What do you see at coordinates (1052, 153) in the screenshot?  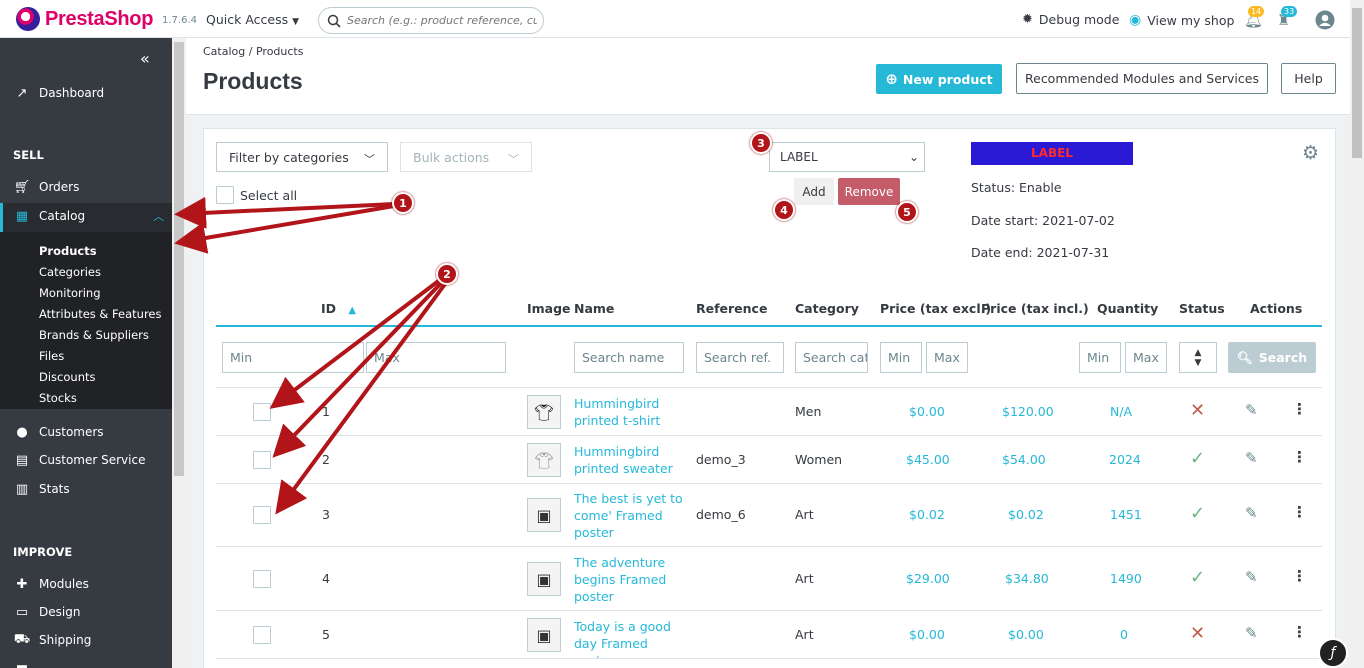 I see `label-preview: LABEL` at bounding box center [1052, 153].